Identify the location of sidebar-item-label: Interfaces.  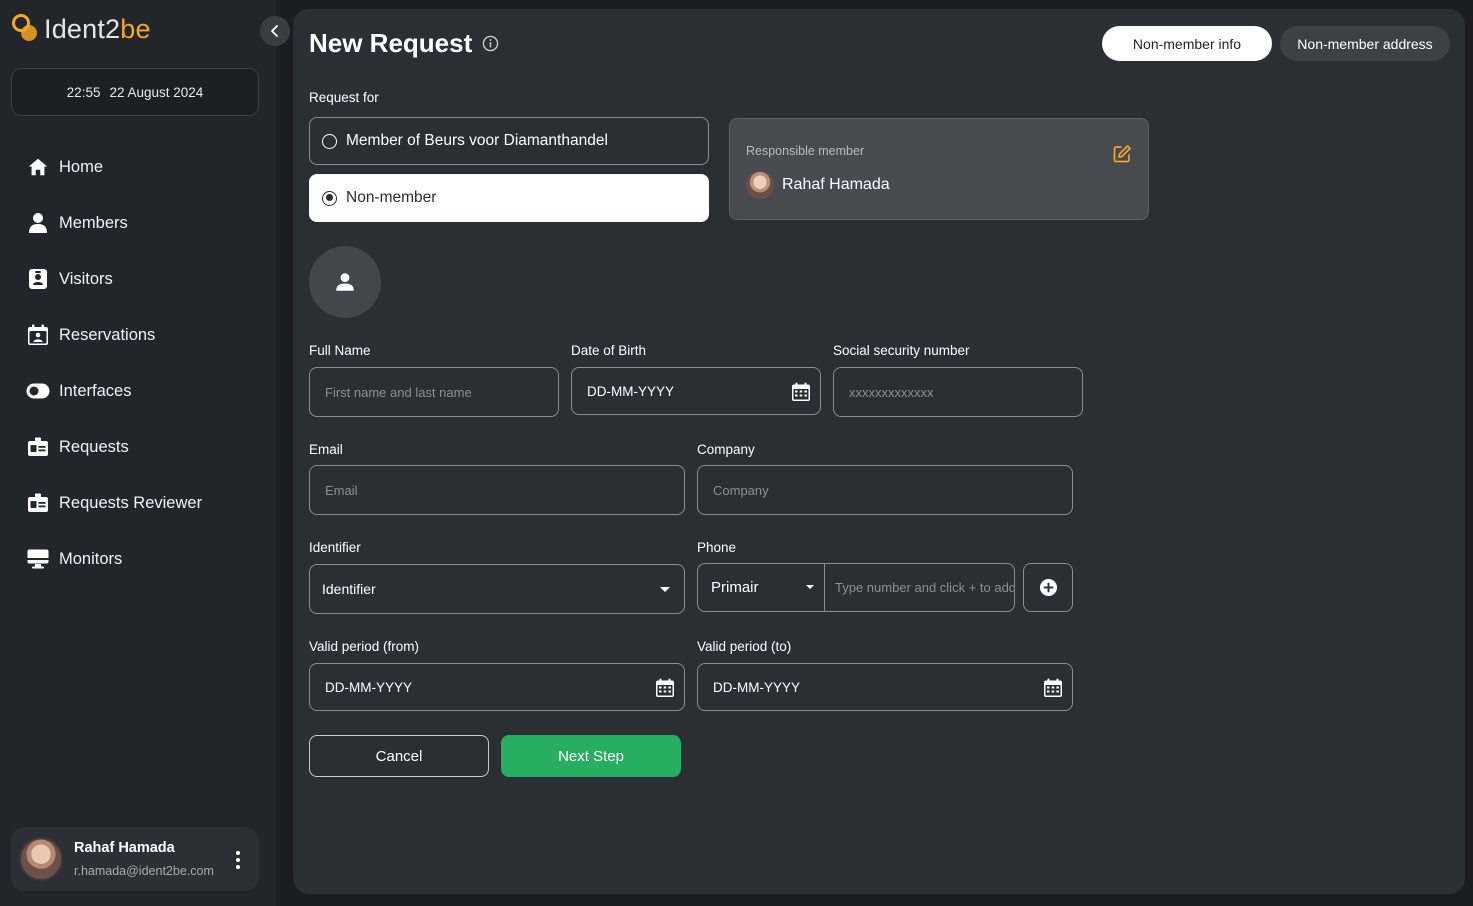
(95, 390).